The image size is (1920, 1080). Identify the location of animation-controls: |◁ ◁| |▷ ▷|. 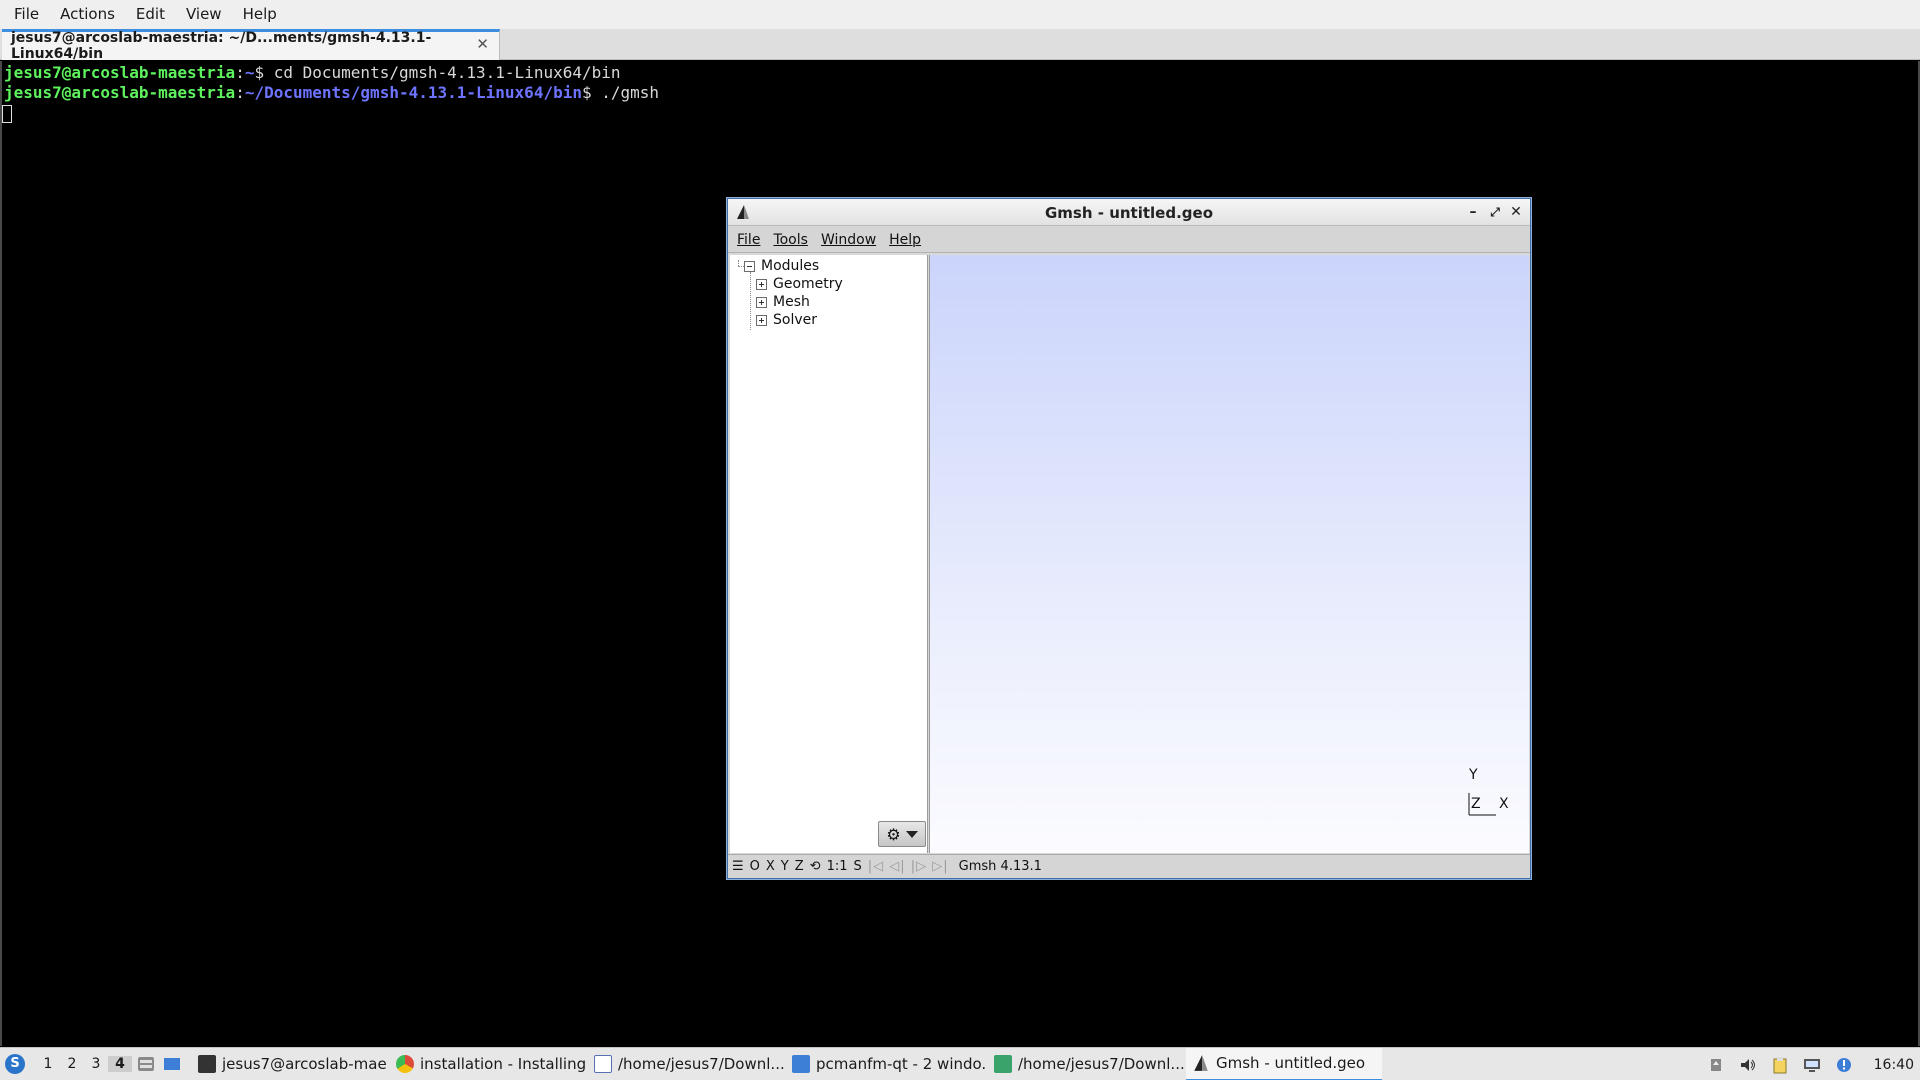
(908, 866).